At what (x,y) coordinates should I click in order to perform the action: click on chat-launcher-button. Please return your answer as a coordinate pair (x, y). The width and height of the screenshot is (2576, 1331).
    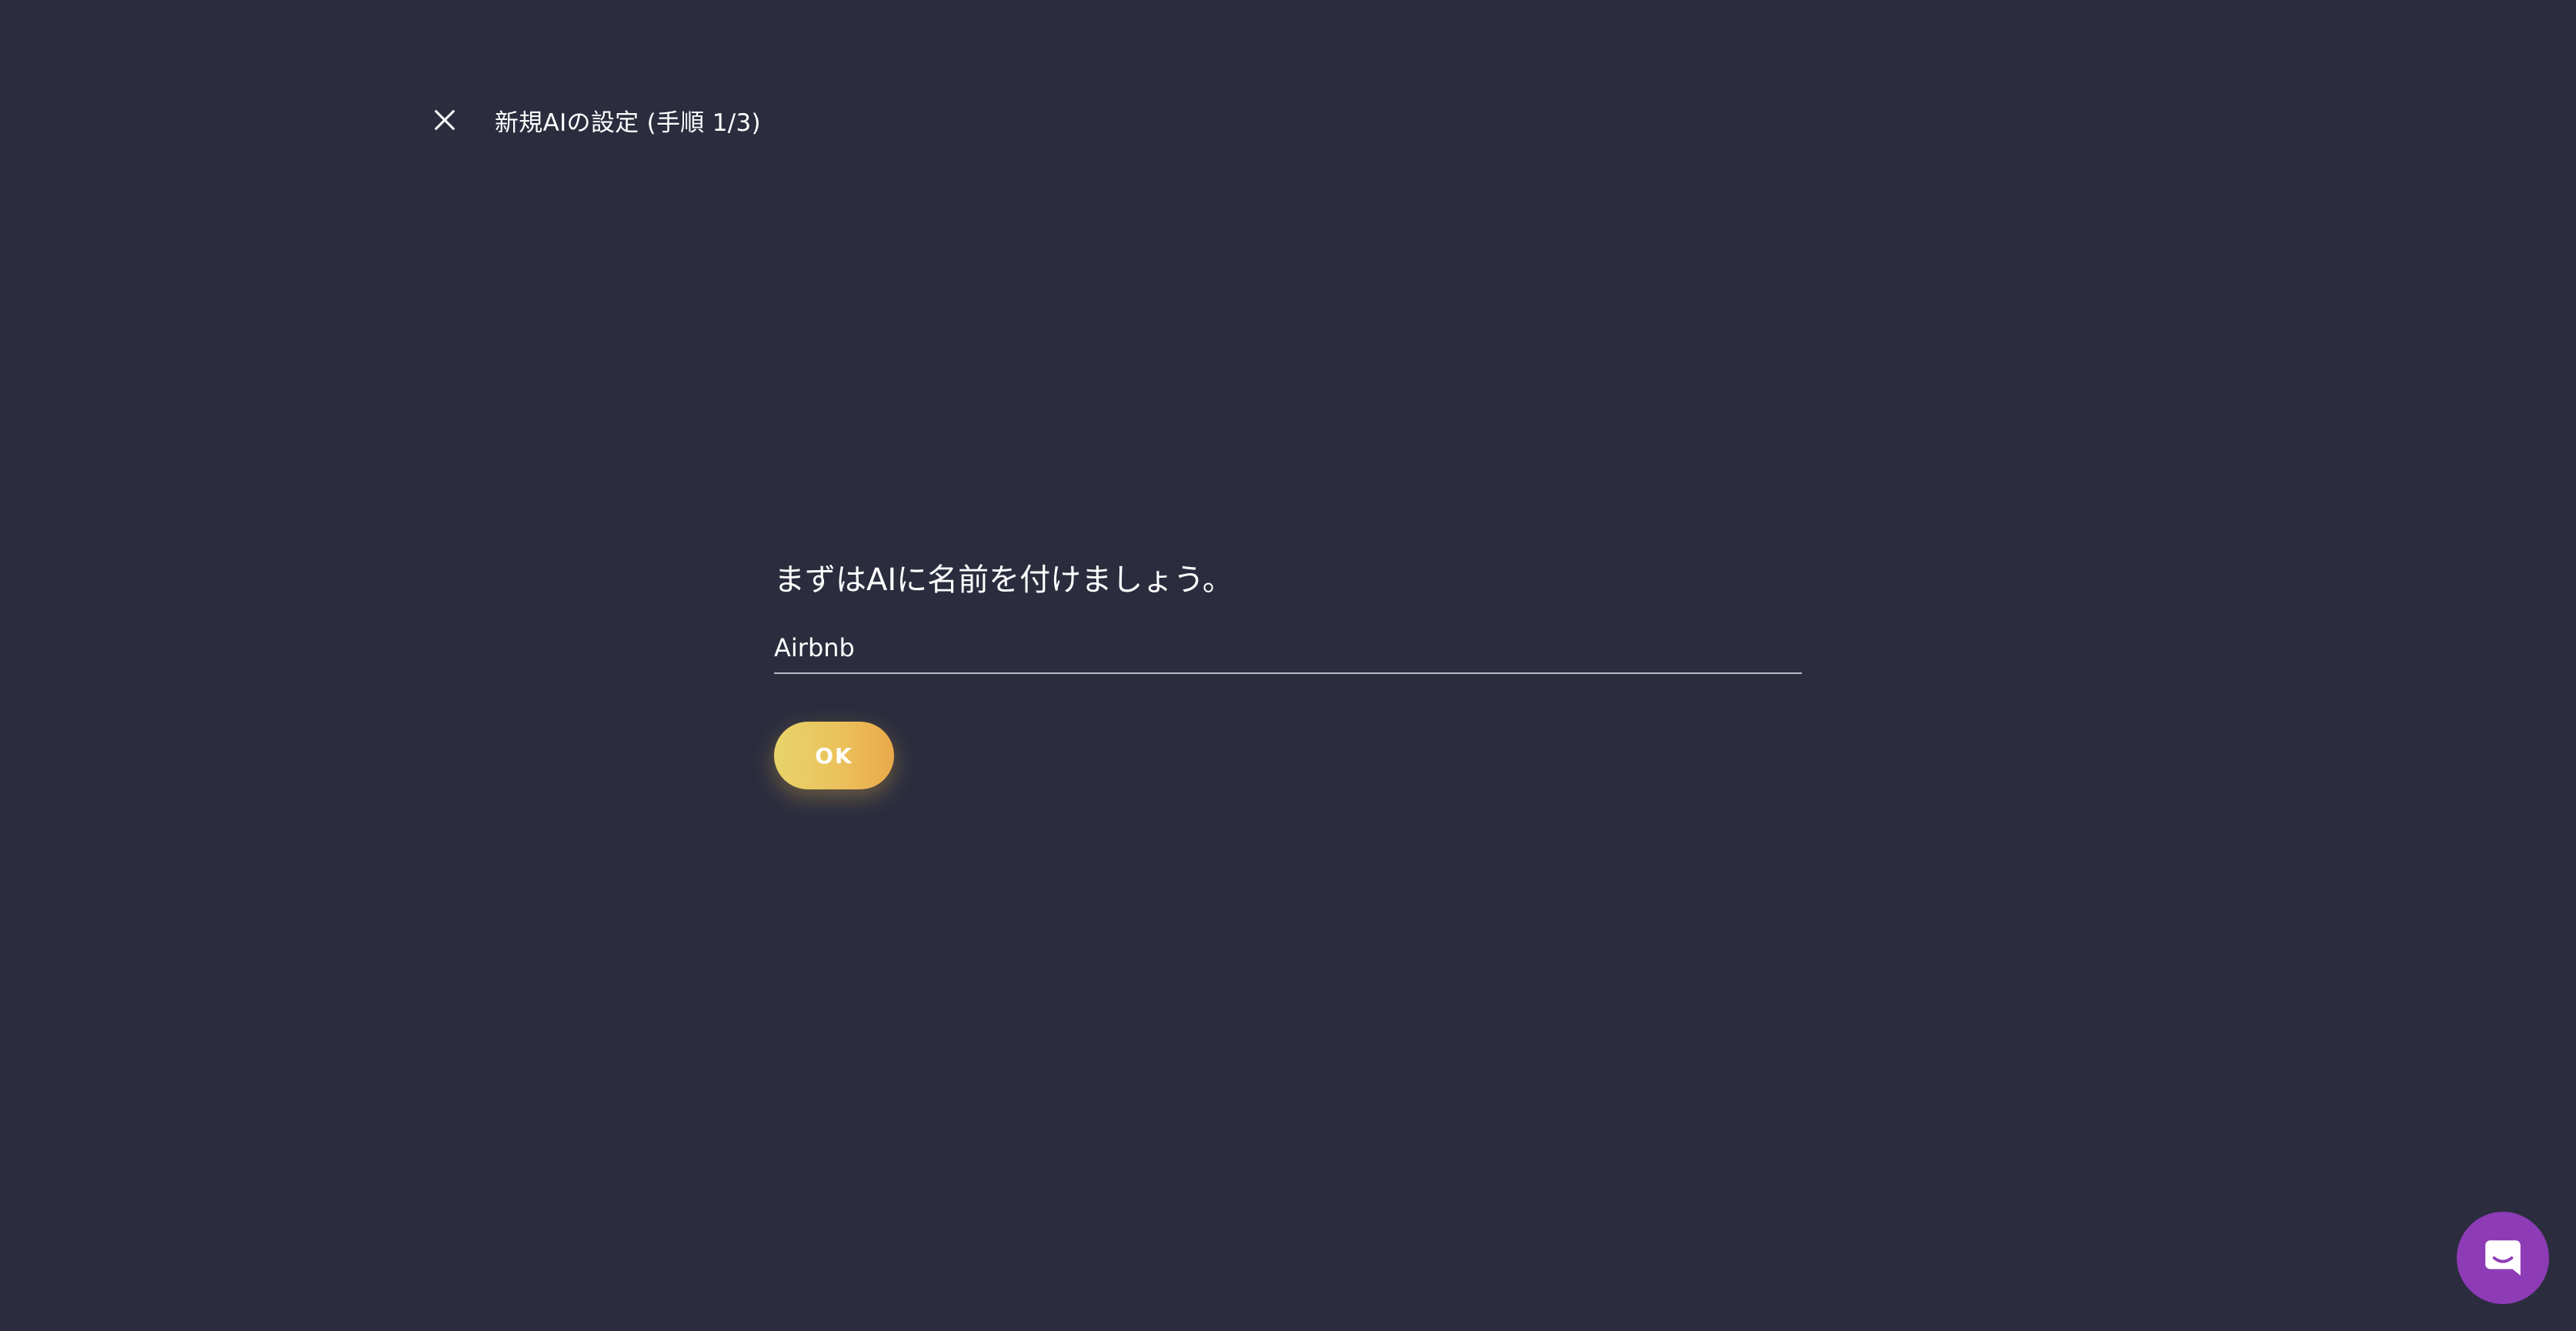
    Looking at the image, I should click on (2503, 1258).